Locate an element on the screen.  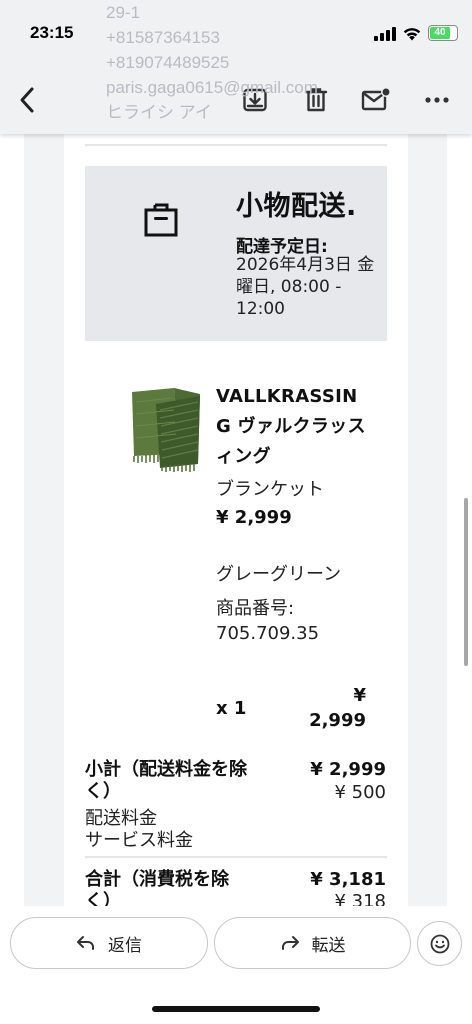
battery-level: 40 is located at coordinates (440, 33).